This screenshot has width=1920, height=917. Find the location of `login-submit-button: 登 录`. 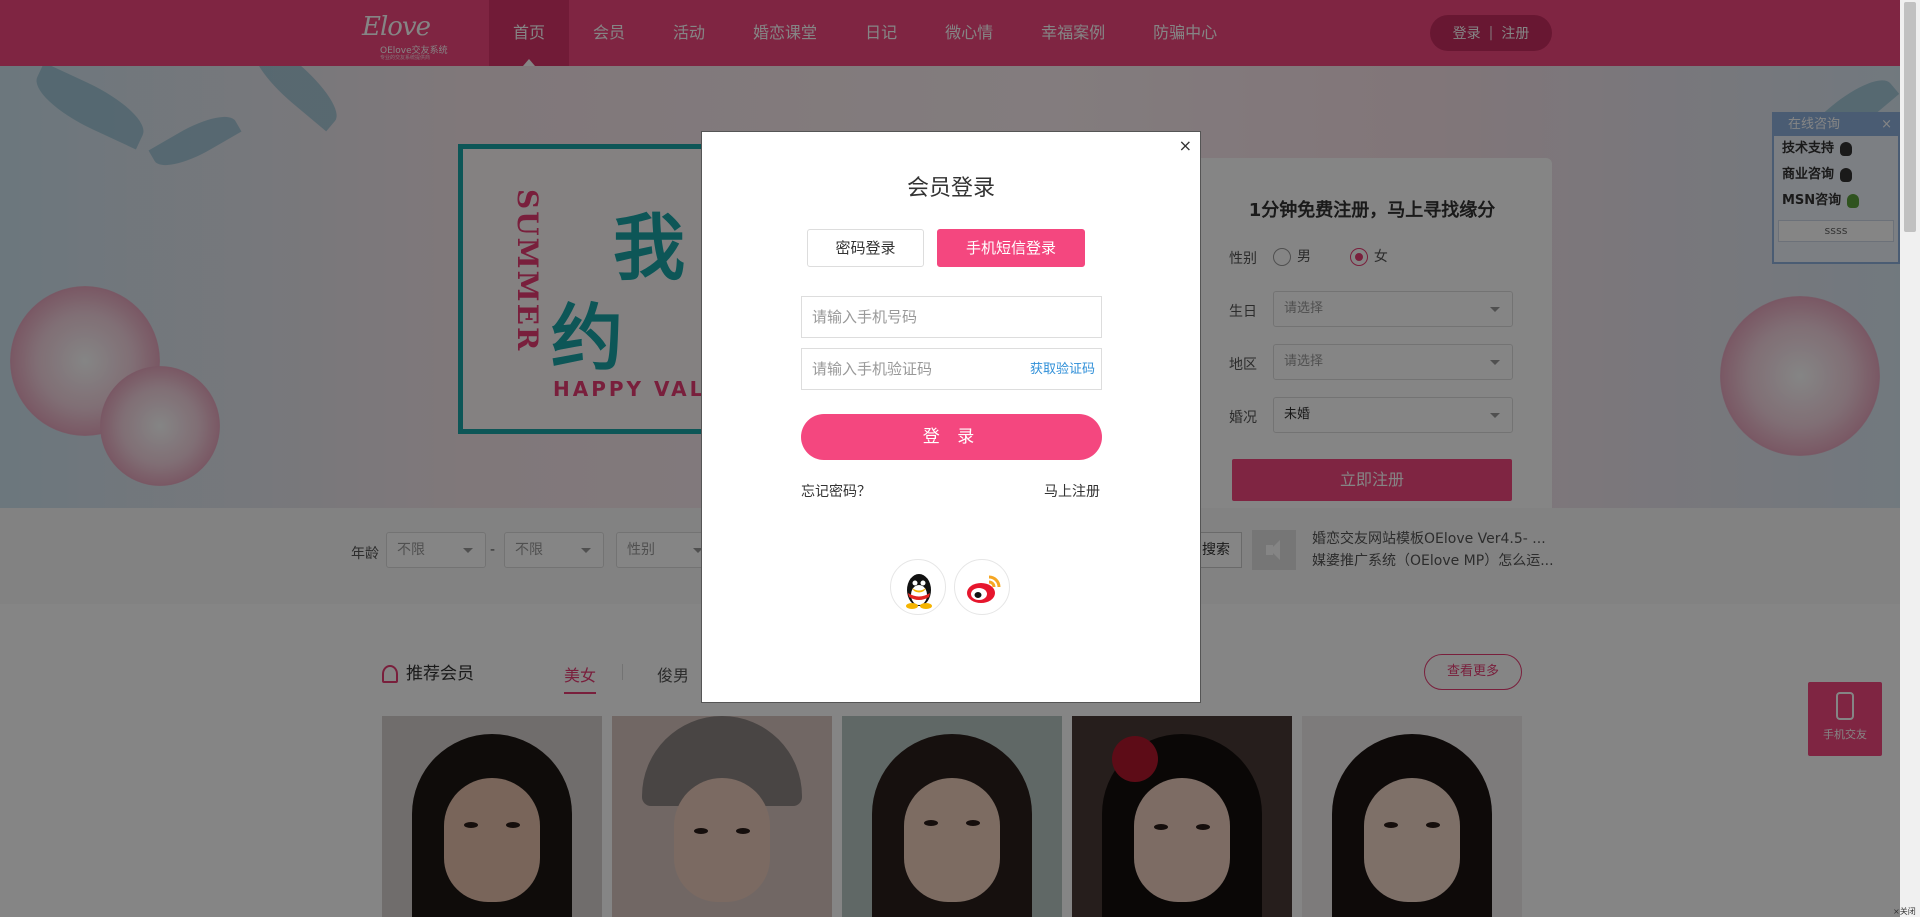

login-submit-button: 登 录 is located at coordinates (951, 437).